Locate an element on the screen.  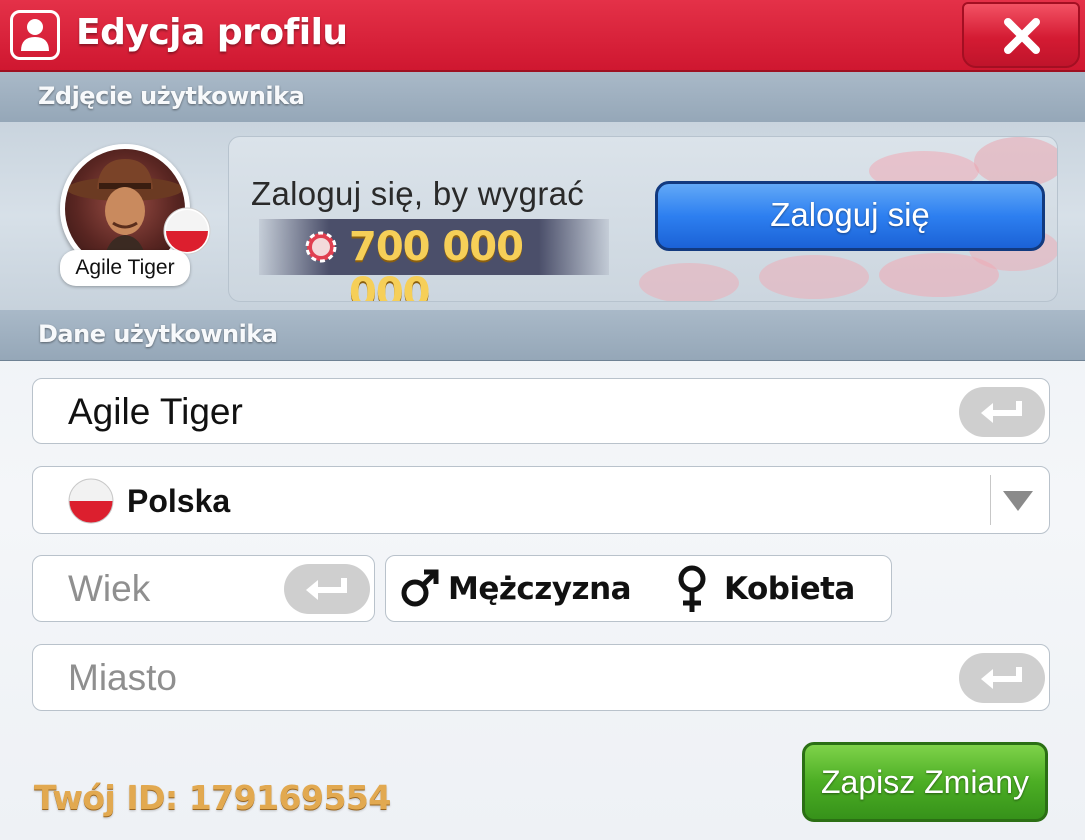
close-button is located at coordinates (1021, 35).